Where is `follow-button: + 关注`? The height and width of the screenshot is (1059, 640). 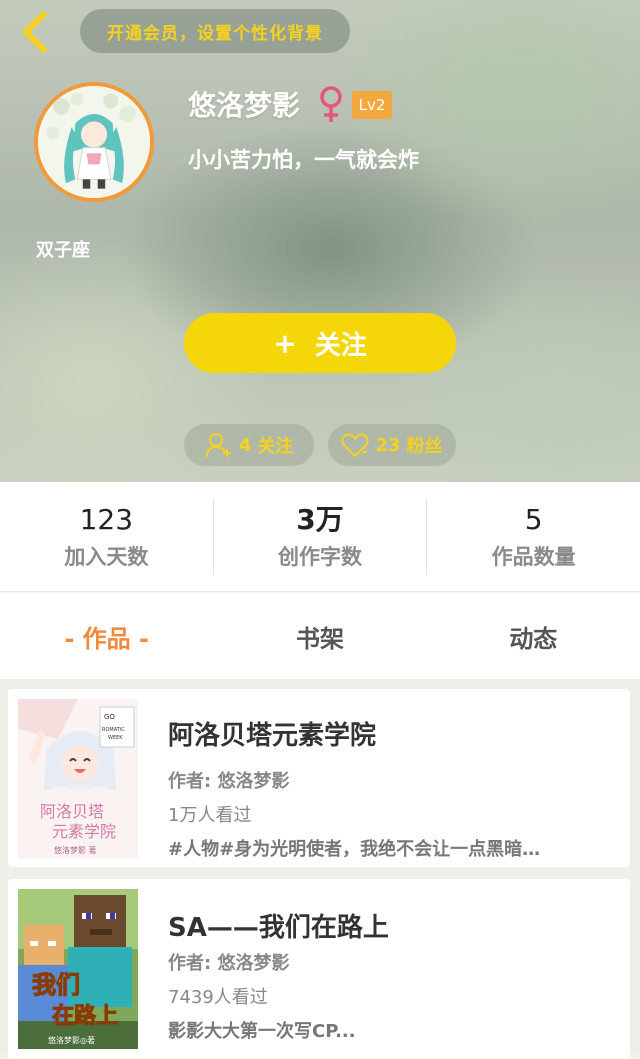
follow-button: + 关注 is located at coordinates (320, 343).